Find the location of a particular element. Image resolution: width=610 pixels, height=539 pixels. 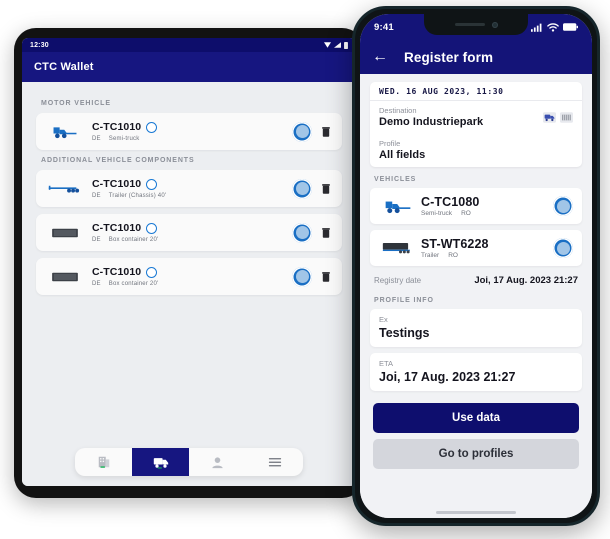

phone-notch is located at coordinates (476, 24).